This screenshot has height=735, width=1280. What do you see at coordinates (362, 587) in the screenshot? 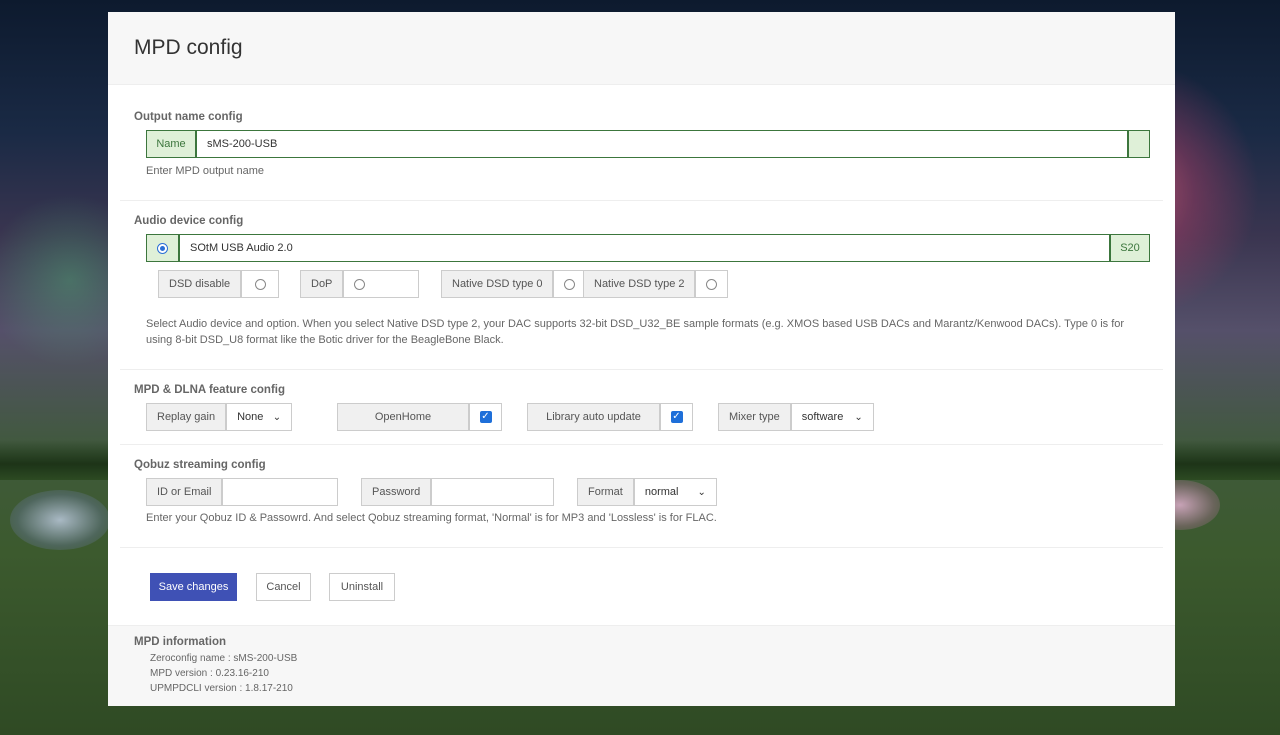
I see `uninstall-button: Uninstall` at bounding box center [362, 587].